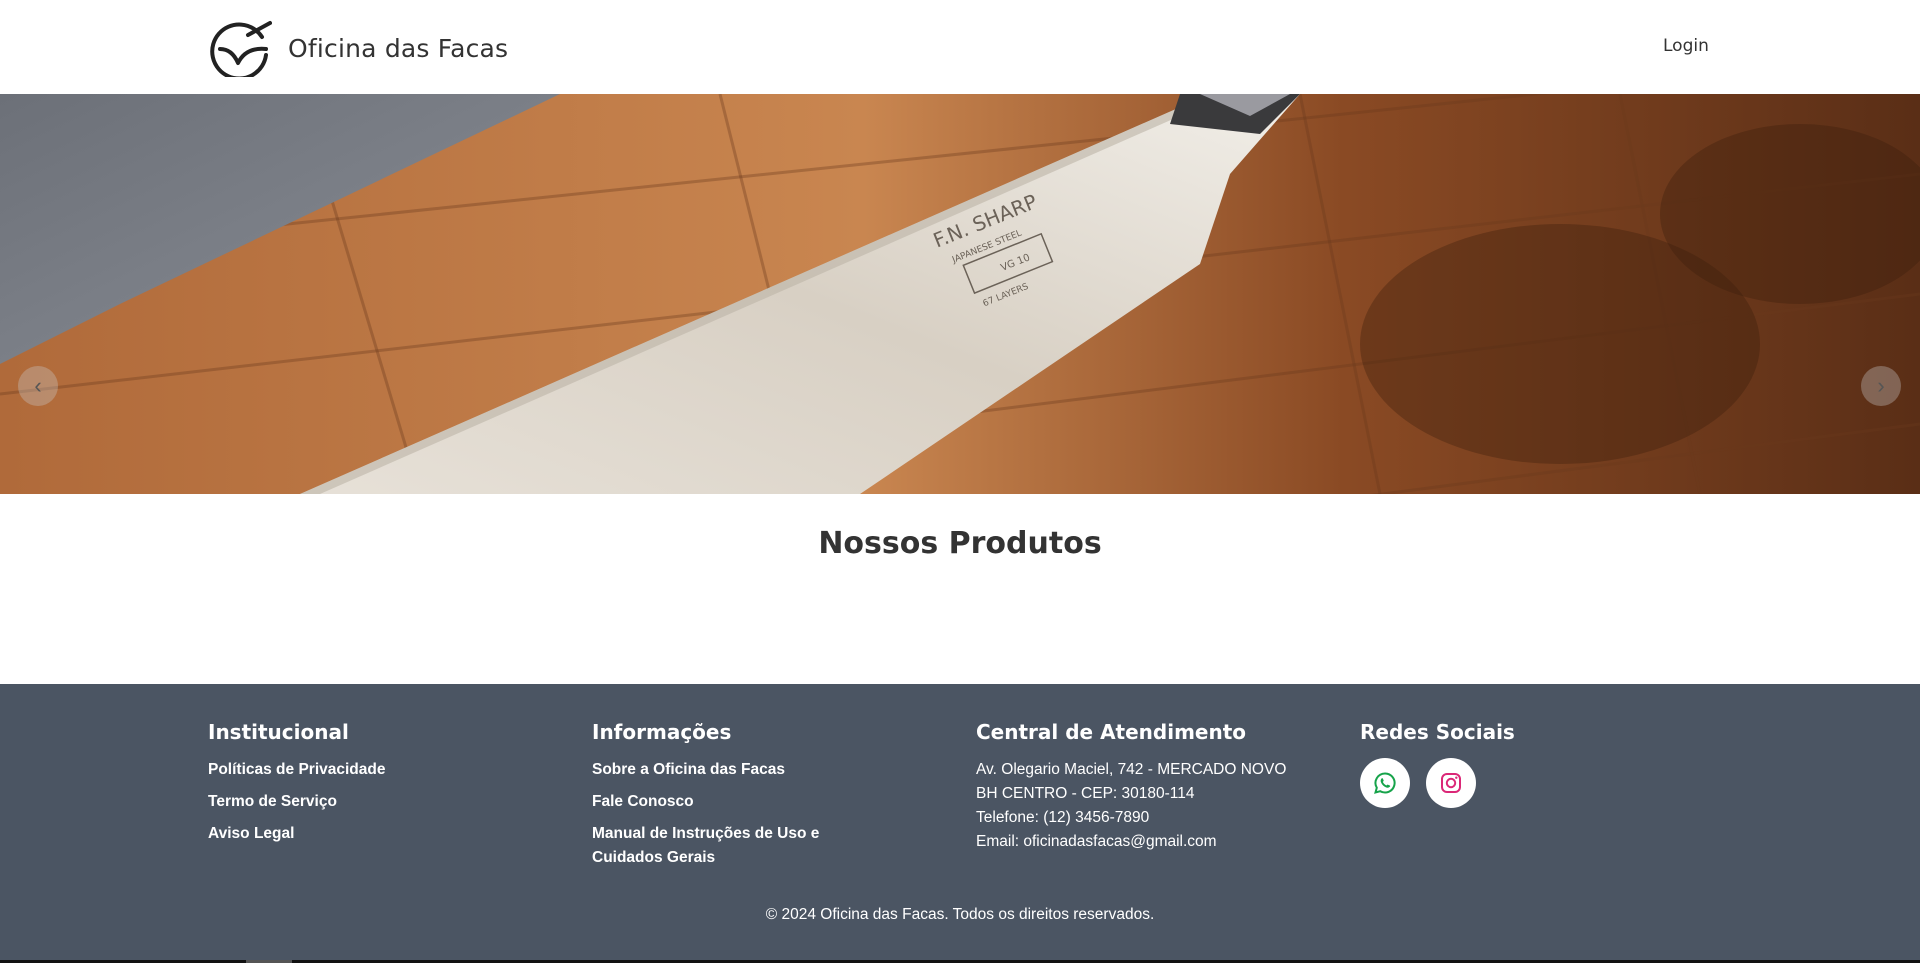  Describe the element at coordinates (712, 770) in the screenshot. I see `link-about: Sobre a Oficina das Facas` at that location.